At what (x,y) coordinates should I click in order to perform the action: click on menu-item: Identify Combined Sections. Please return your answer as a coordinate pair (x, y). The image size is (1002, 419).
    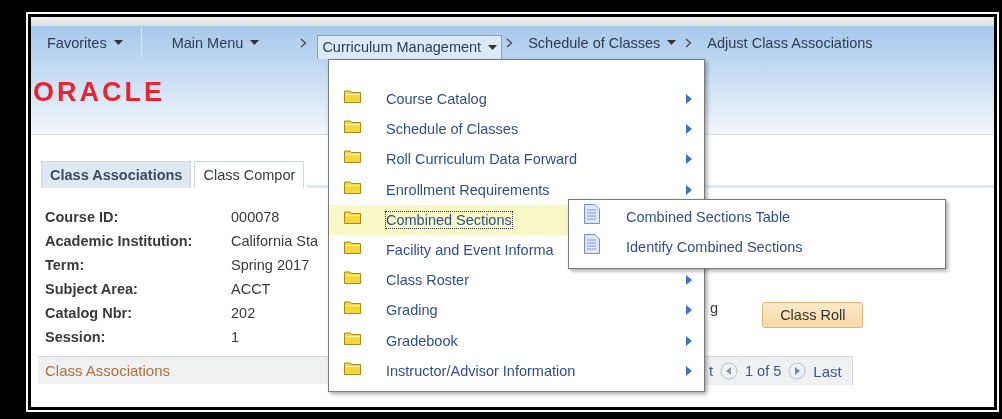
    Looking at the image, I should click on (757, 247).